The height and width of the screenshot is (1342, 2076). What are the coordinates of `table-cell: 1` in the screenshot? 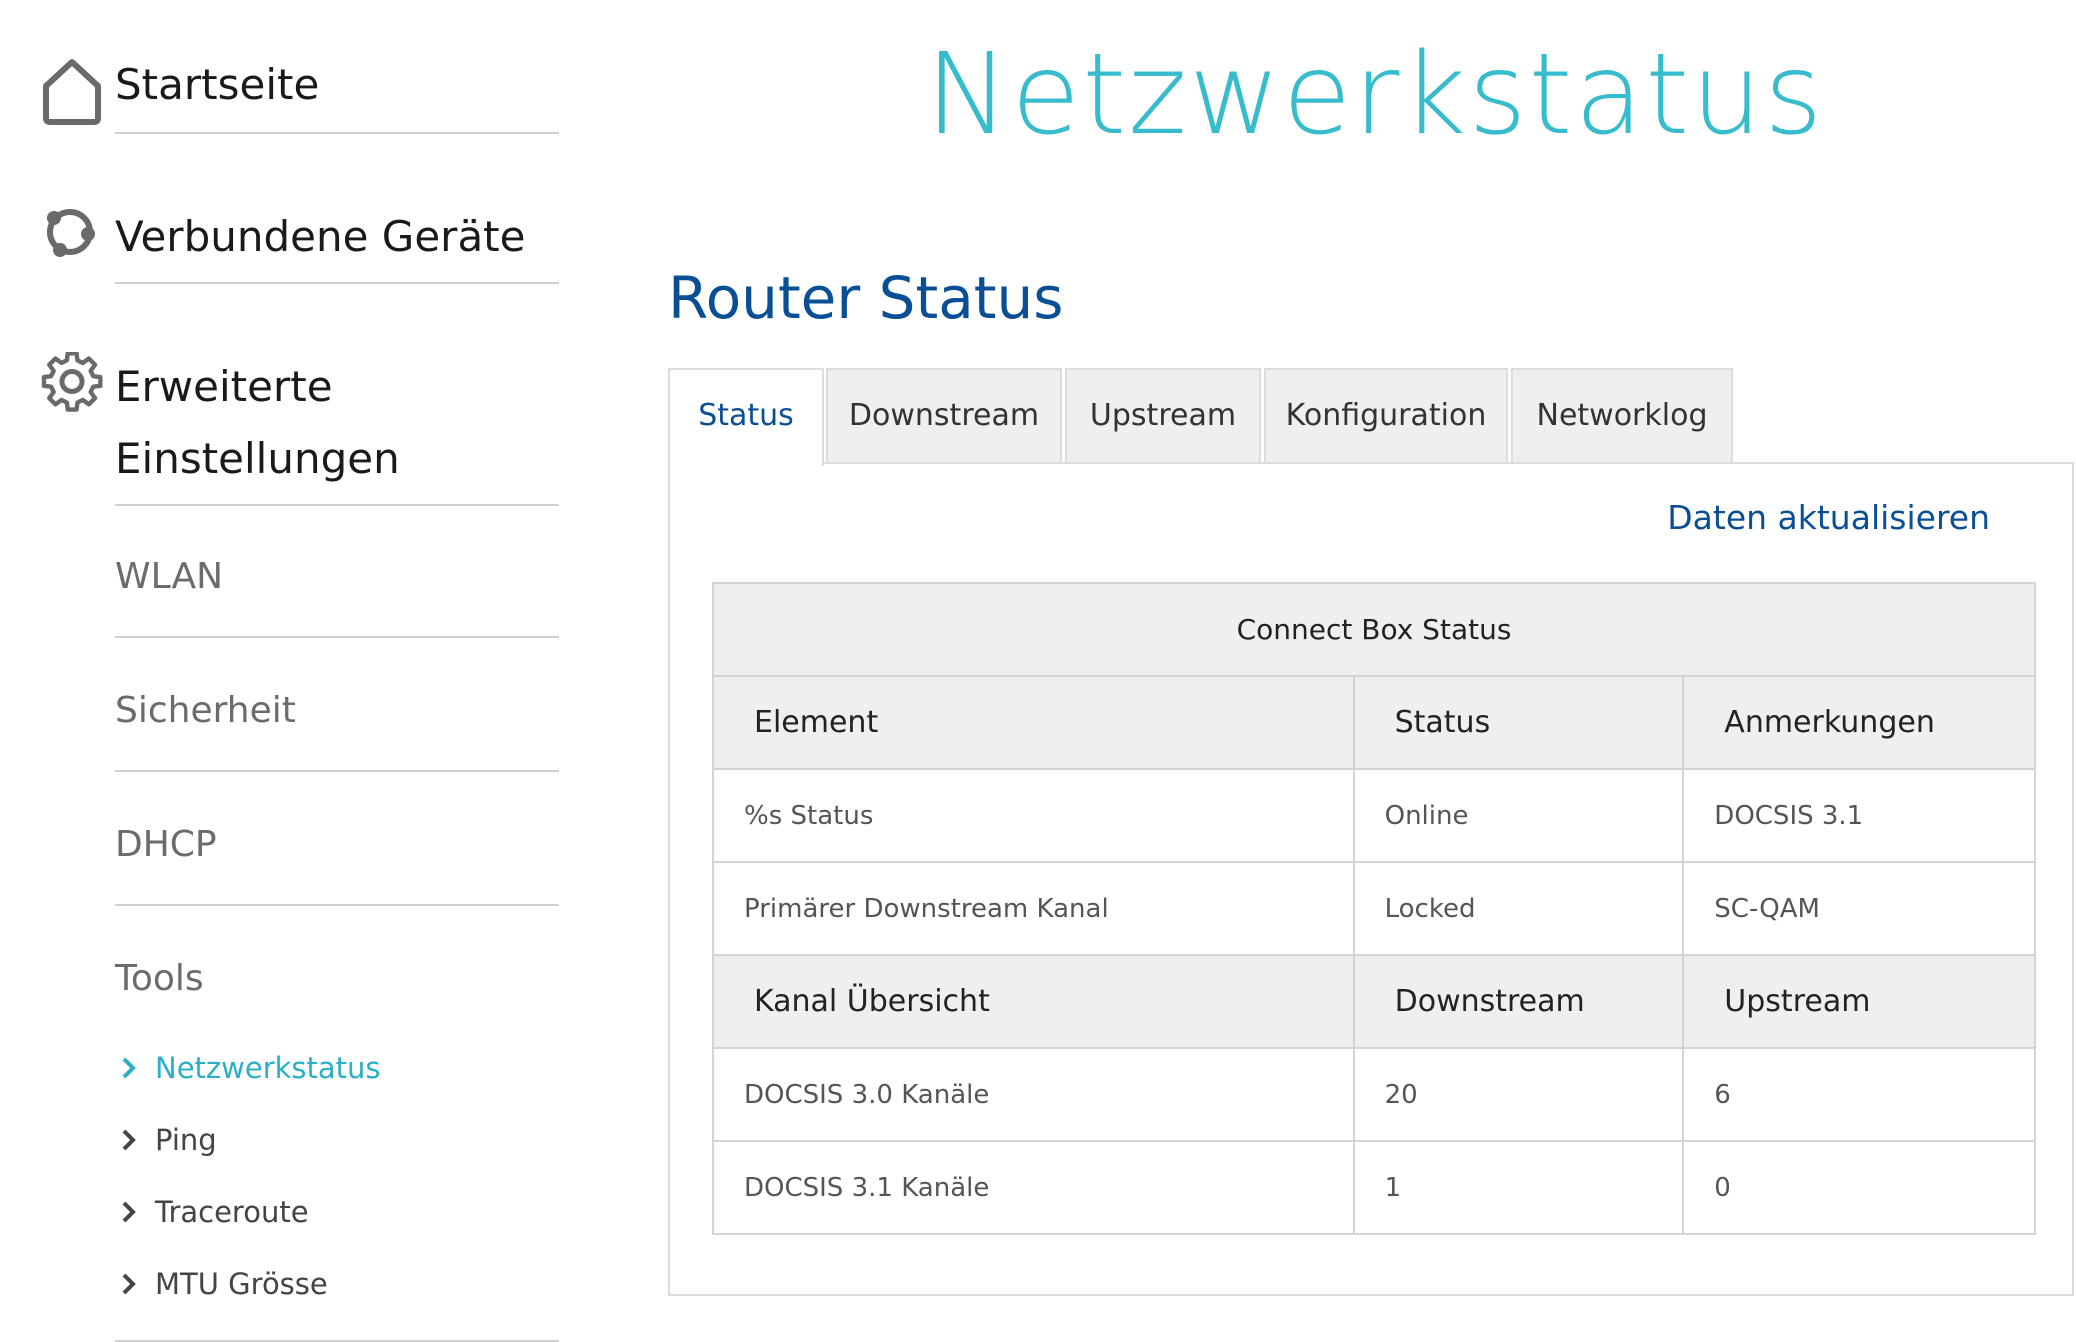 It's located at (1518, 1187).